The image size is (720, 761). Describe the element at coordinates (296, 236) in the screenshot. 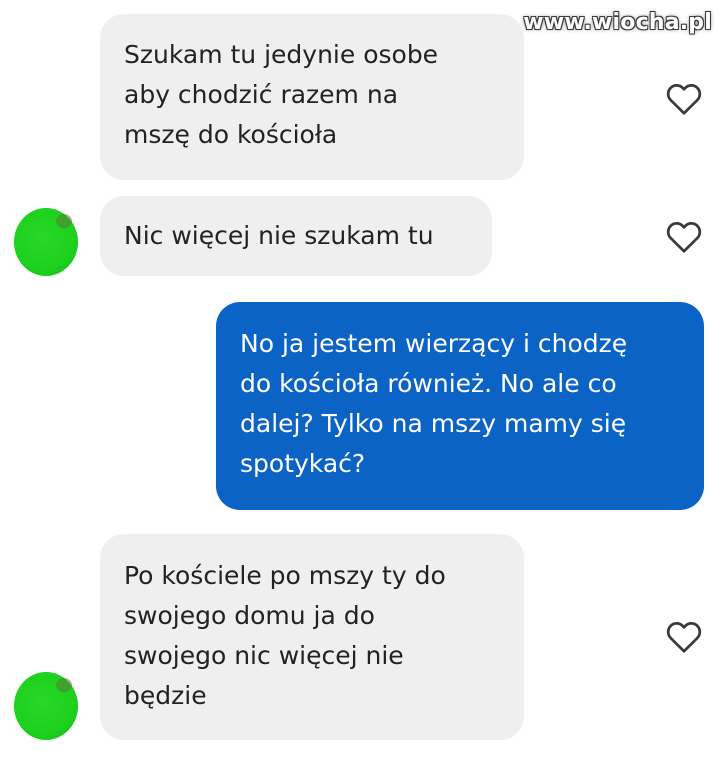

I see `message-bubble-received: Nic więcej nie szukam tu` at that location.